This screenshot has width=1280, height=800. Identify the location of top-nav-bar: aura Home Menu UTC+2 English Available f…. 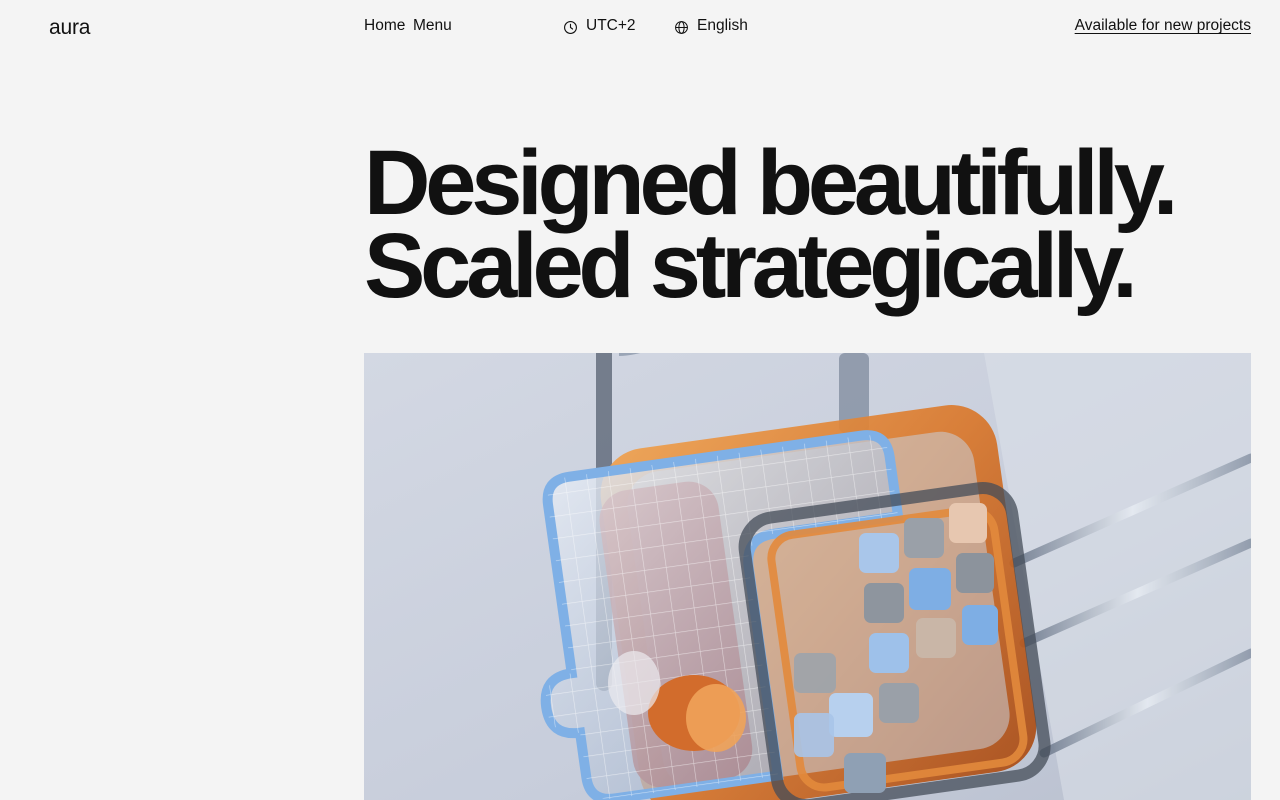
(640, 28).